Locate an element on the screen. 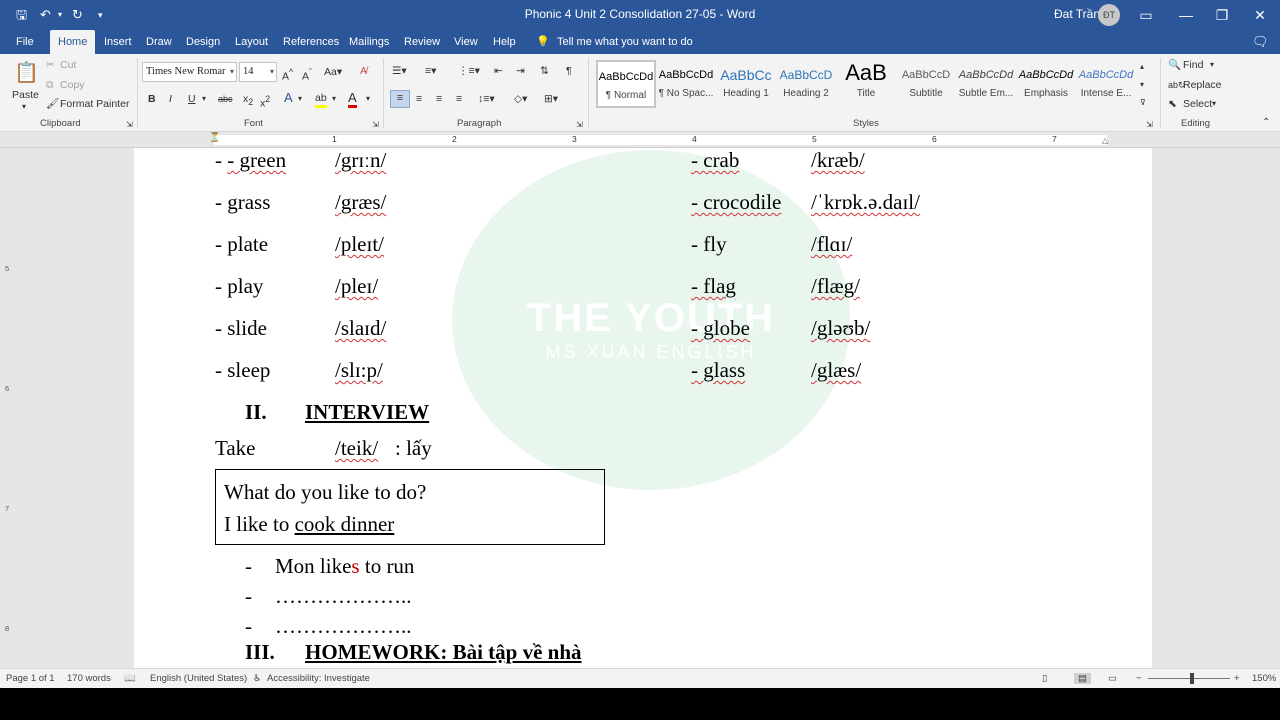  style-heading-2: AaBbCcD Heading 2 is located at coordinates (806, 84).